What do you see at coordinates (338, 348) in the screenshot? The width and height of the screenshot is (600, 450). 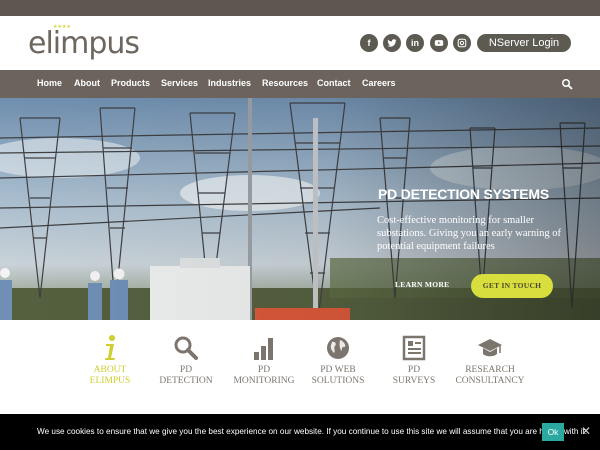 I see `globe-icon` at bounding box center [338, 348].